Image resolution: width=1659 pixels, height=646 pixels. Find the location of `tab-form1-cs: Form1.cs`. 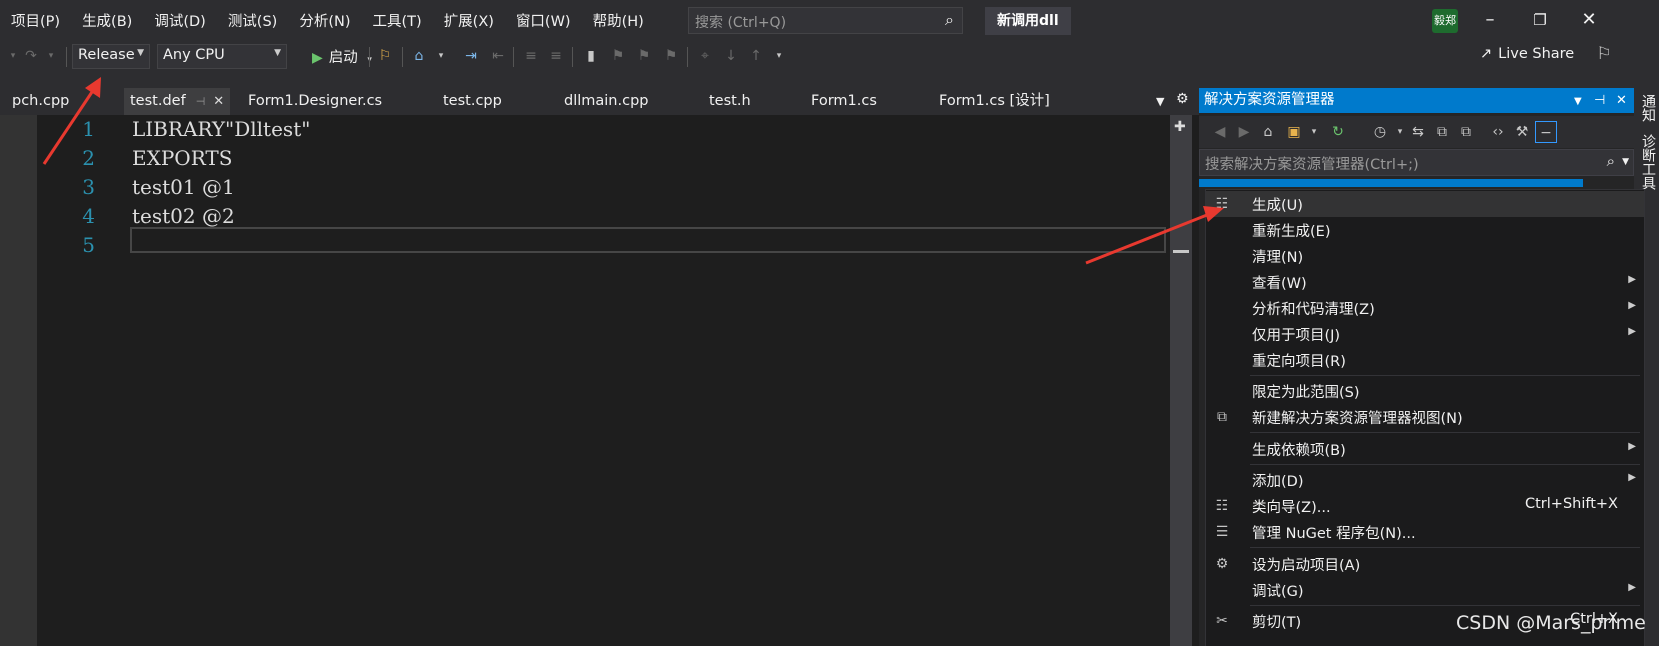

tab-form1-cs: Form1.cs is located at coordinates (844, 101).